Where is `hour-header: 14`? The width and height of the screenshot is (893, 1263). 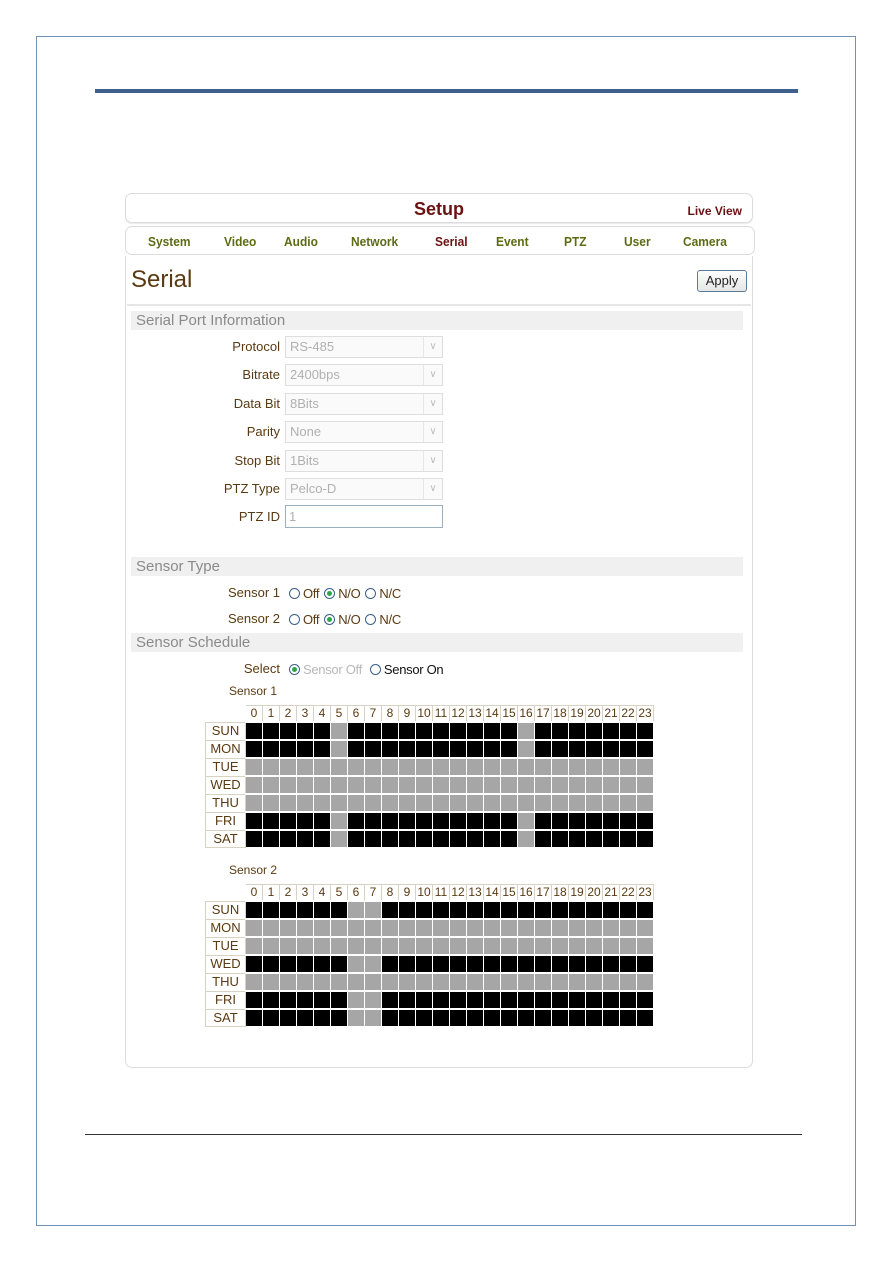 hour-header: 14 is located at coordinates (492, 714).